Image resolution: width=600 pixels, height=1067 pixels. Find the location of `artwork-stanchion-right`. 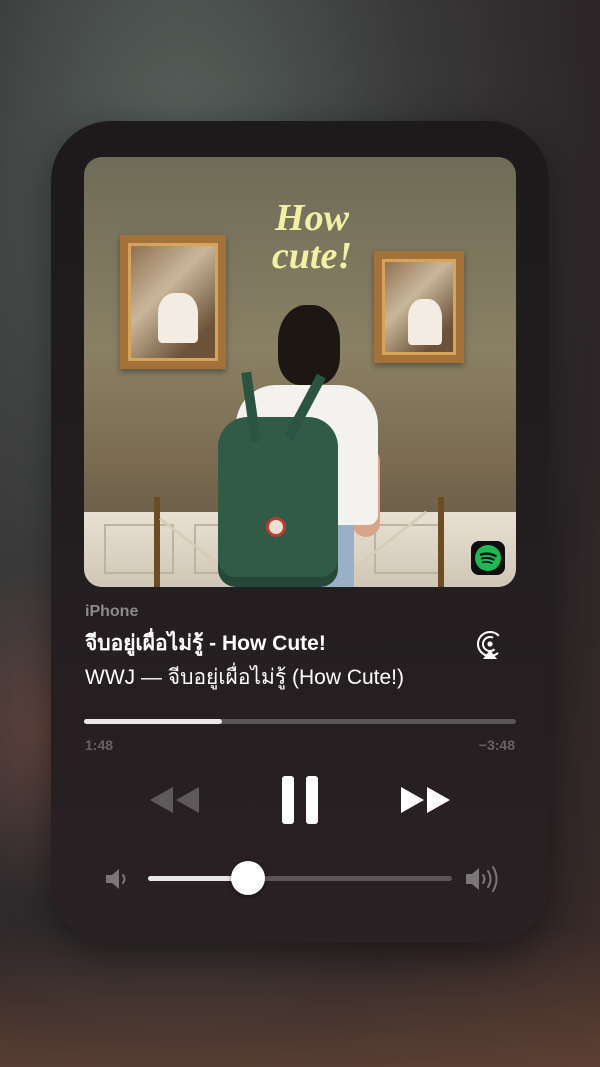

artwork-stanchion-right is located at coordinates (441, 542).